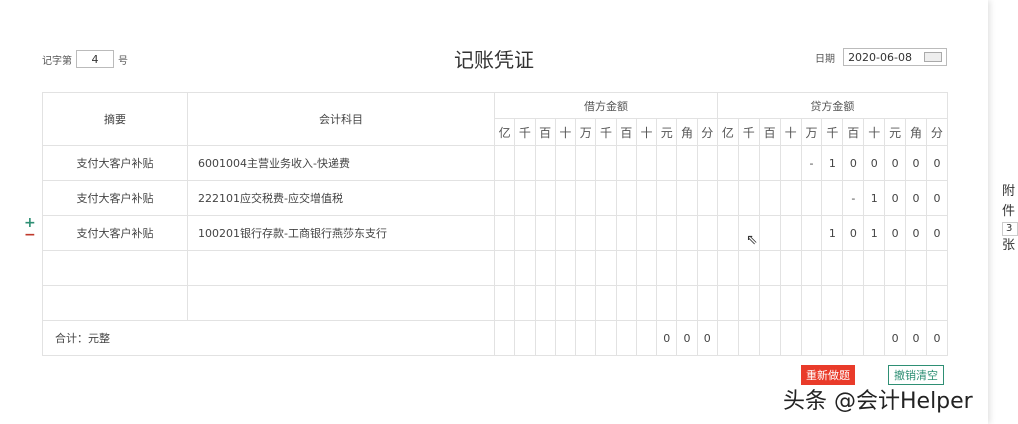 The width and height of the screenshot is (1018, 424). Describe the element at coordinates (916, 375) in the screenshot. I see `undo-clear-button: 撤销清空` at that location.